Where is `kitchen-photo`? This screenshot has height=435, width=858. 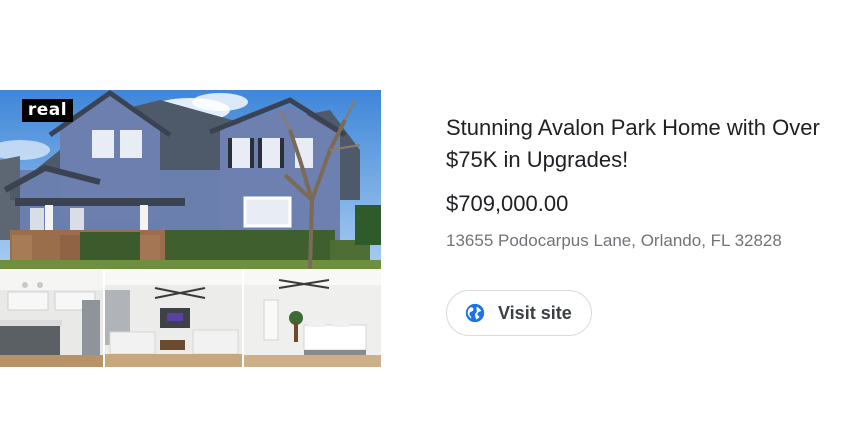 kitchen-photo is located at coordinates (51, 318).